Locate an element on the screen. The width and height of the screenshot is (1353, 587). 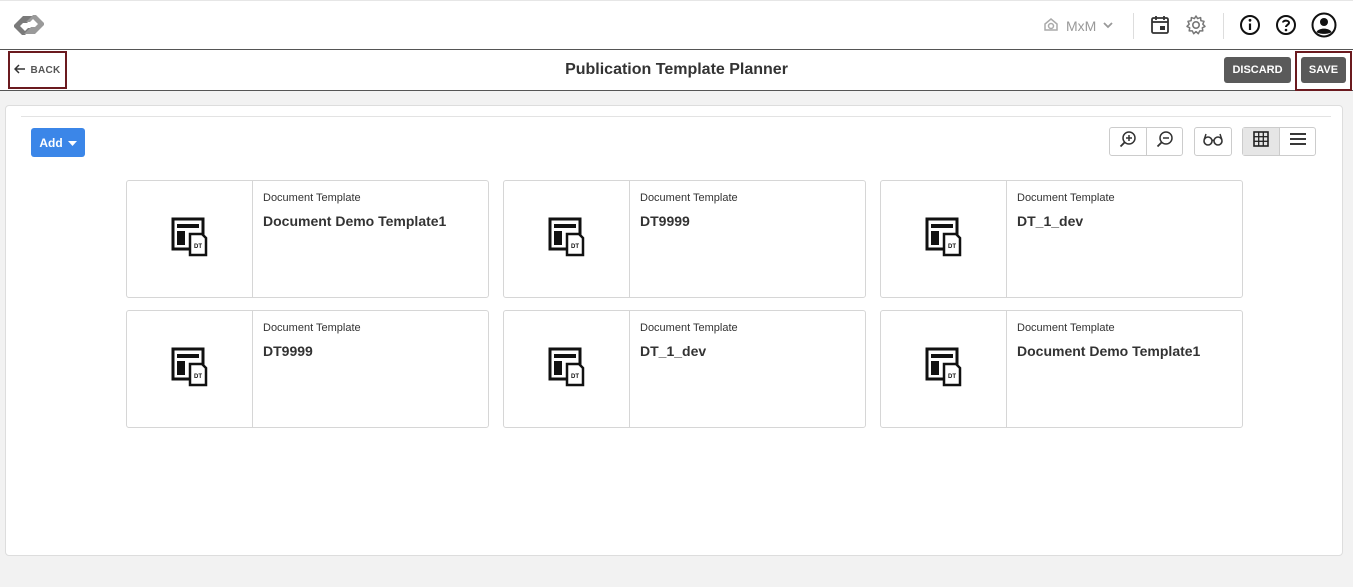
preview-glasses-icon is located at coordinates (1213, 141).